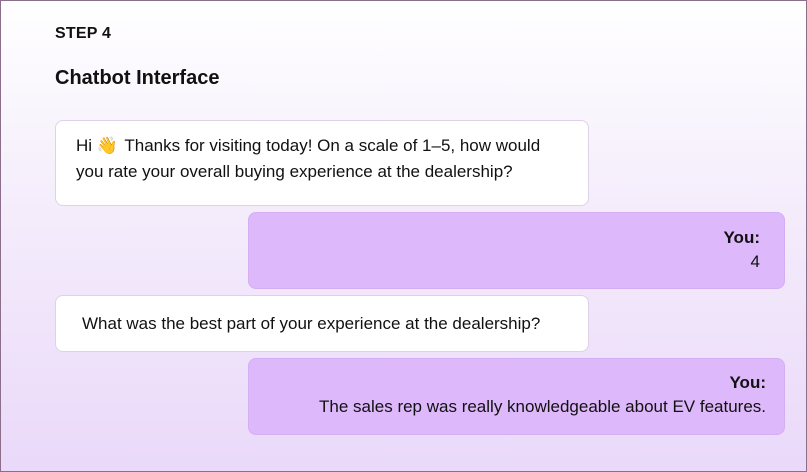 Image resolution: width=807 pixels, height=472 pixels. I want to click on user-message-text: 4, so click(755, 261).